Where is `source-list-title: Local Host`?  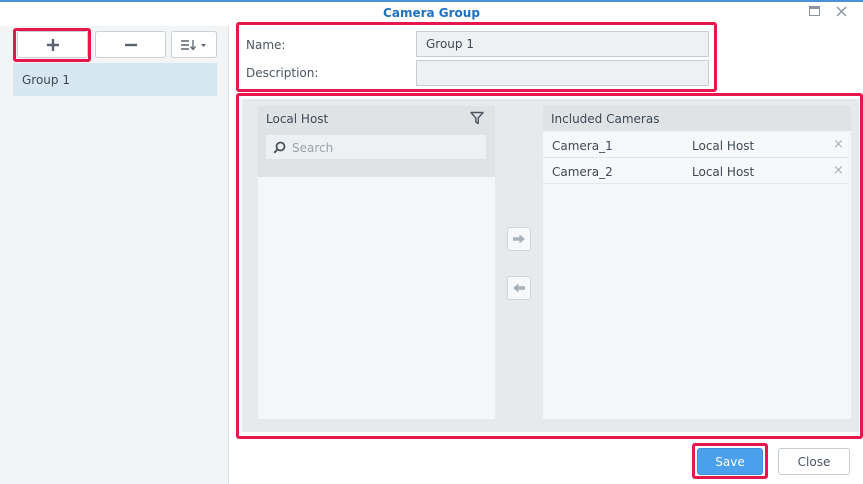 source-list-title: Local Host is located at coordinates (297, 119).